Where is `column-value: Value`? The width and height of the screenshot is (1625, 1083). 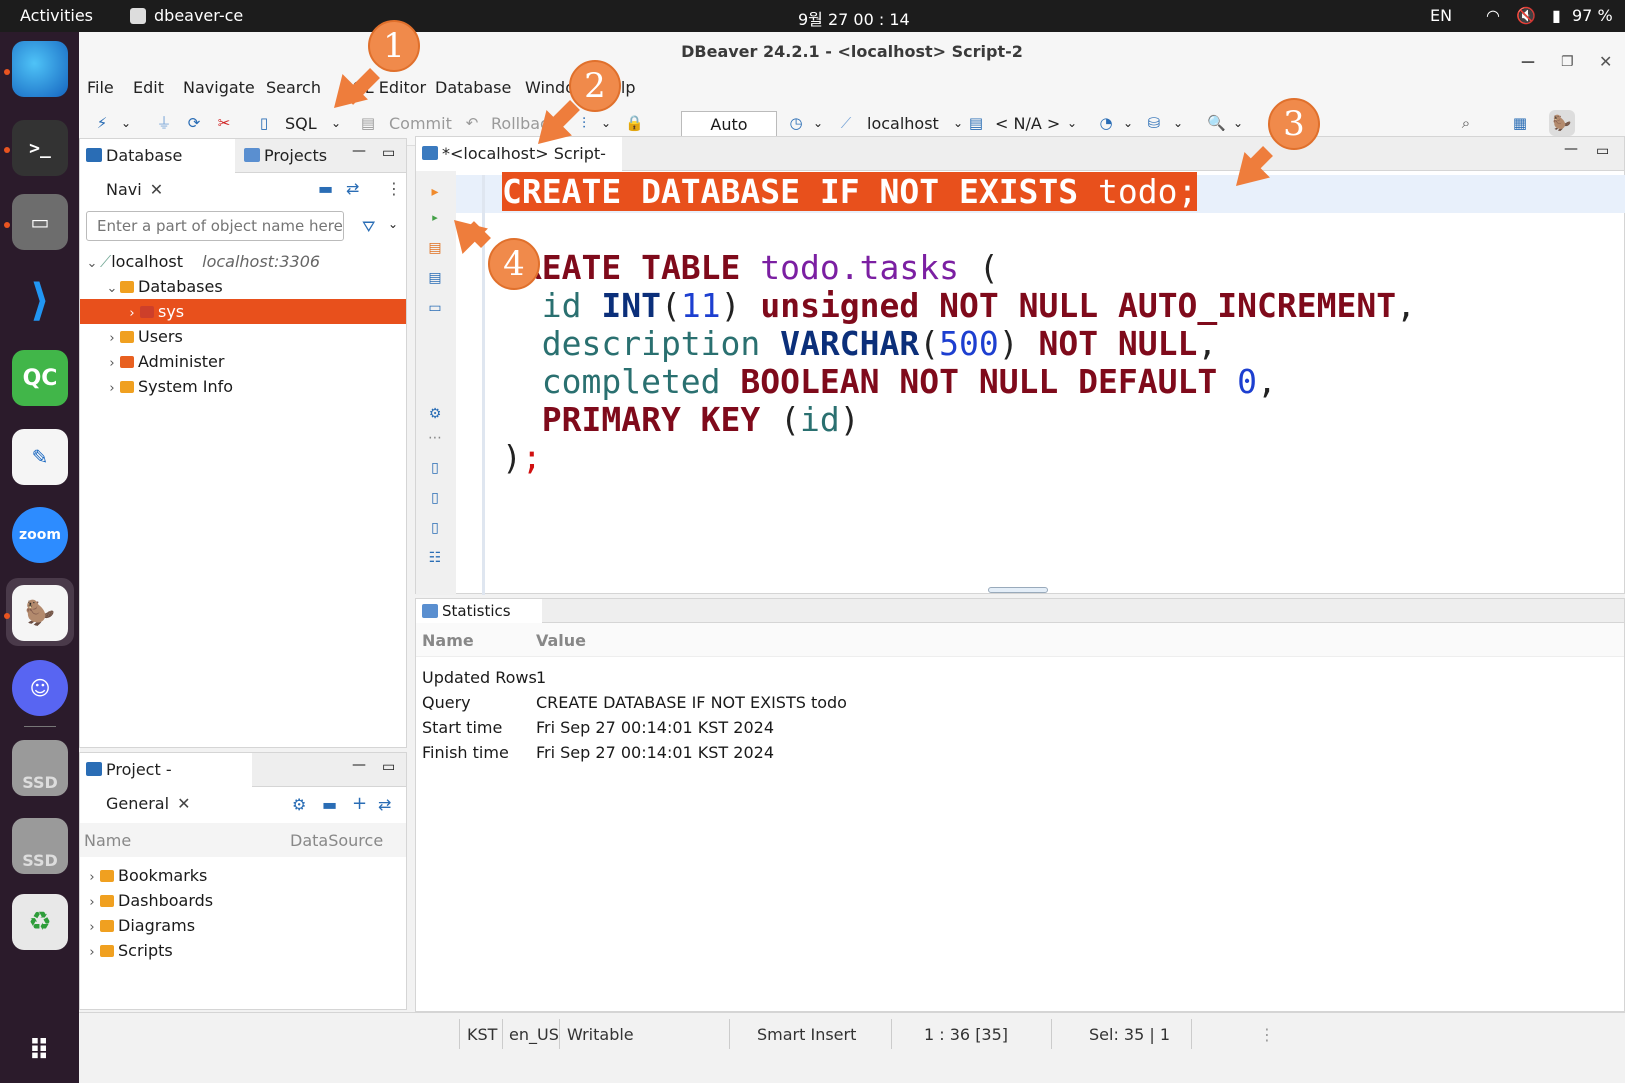 column-value: Value is located at coordinates (561, 640).